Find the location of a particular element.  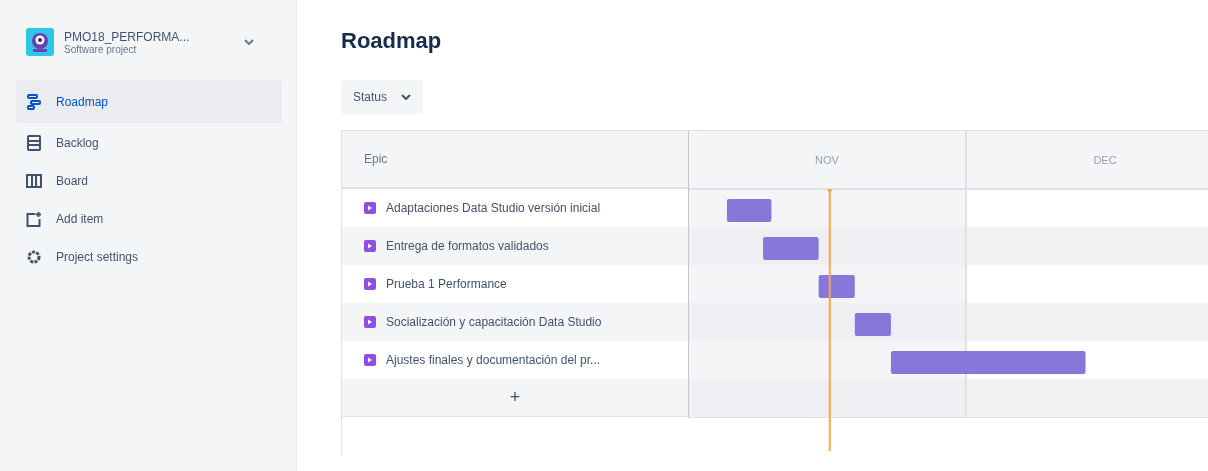

sidebar-item: Project settings is located at coordinates (149, 257).